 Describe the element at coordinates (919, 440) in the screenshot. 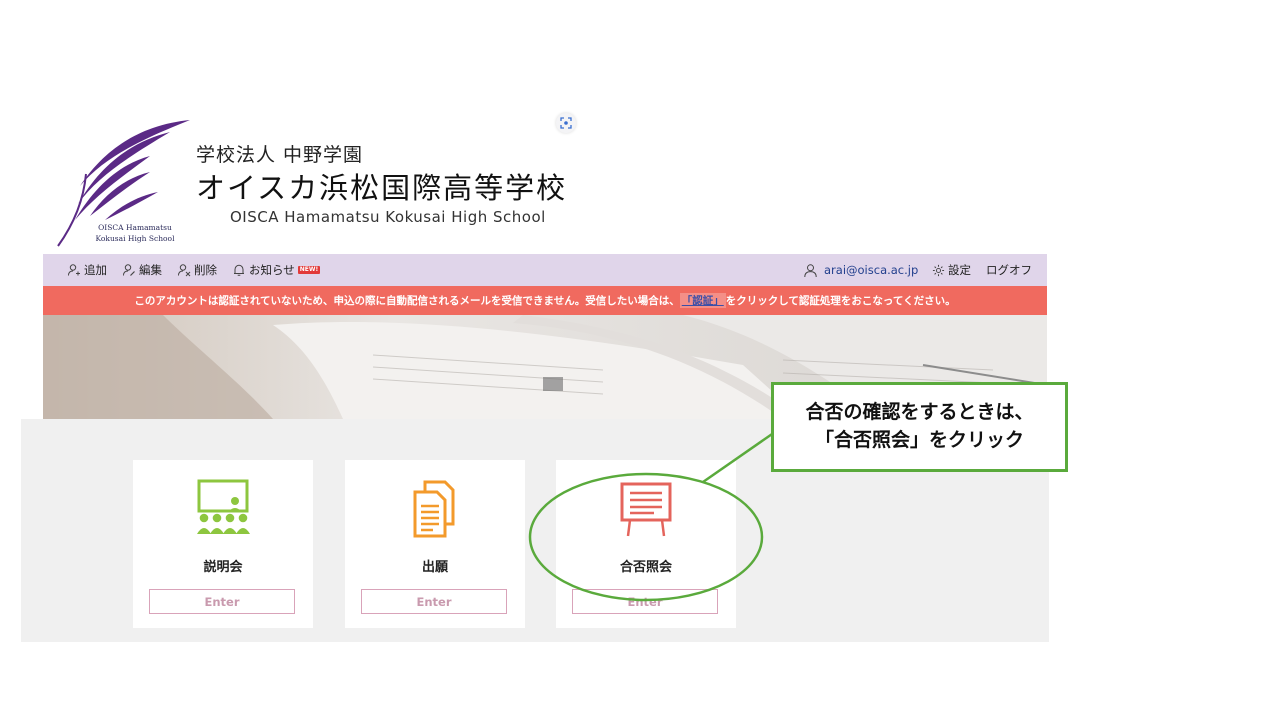

I see `callout-line2: 「合否照会」をクリック` at that location.